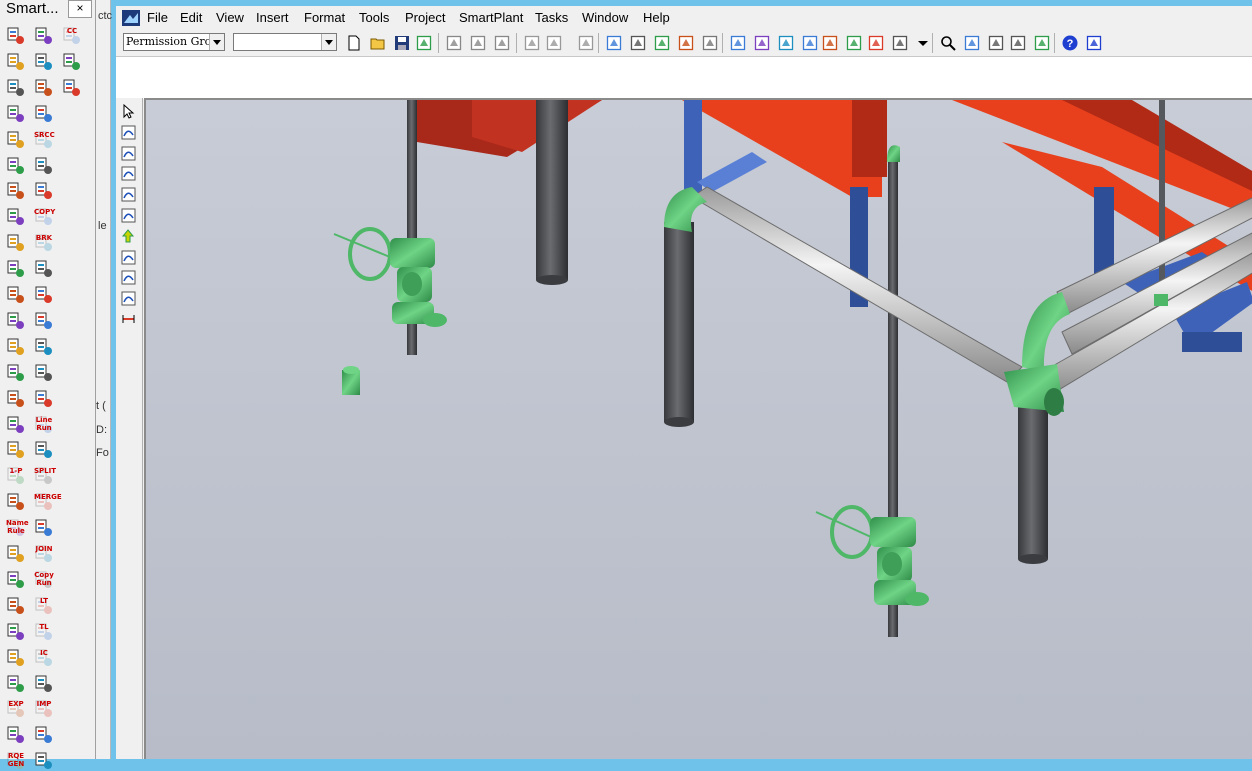  Describe the element at coordinates (996, 43) in the screenshot. I see `zoom-area-button` at that location.